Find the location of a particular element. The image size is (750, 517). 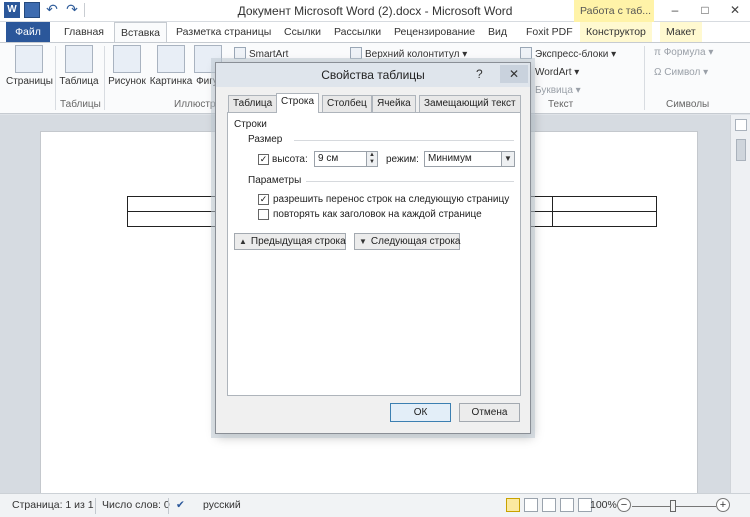

maximize-button: □ is located at coordinates (705, 10).